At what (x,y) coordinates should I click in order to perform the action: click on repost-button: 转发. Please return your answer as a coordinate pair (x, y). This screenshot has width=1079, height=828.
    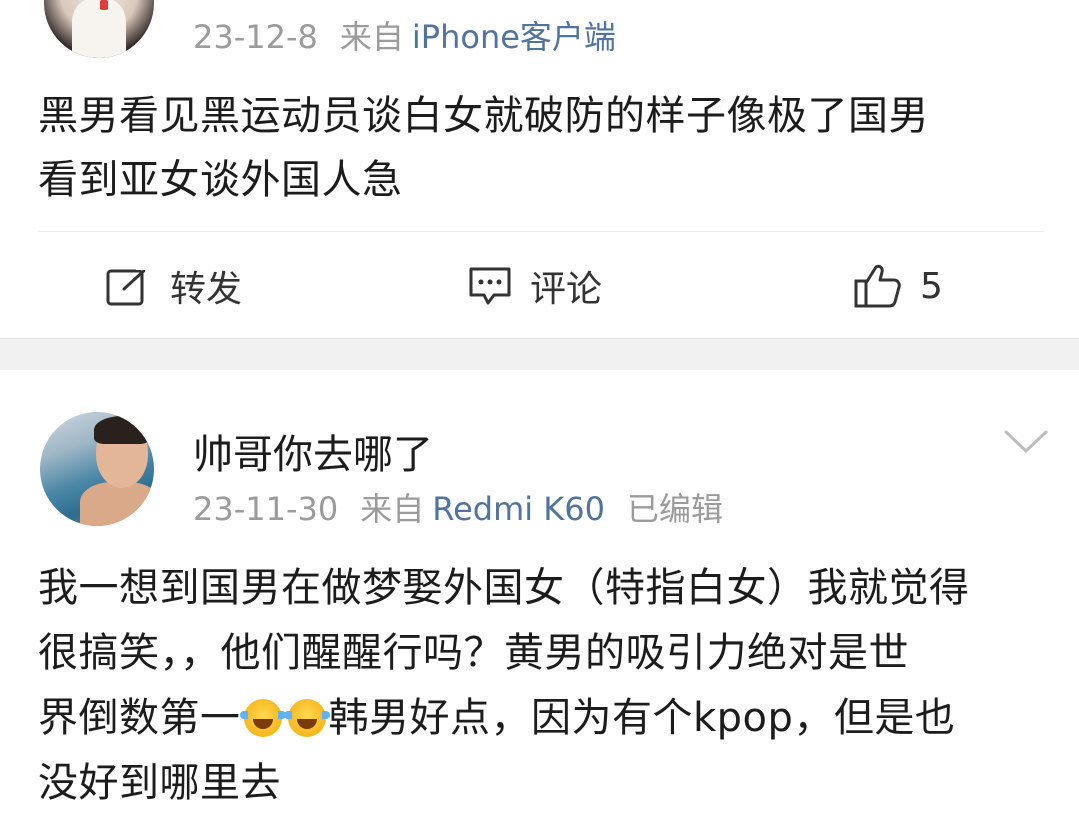
    Looking at the image, I should click on (174, 286).